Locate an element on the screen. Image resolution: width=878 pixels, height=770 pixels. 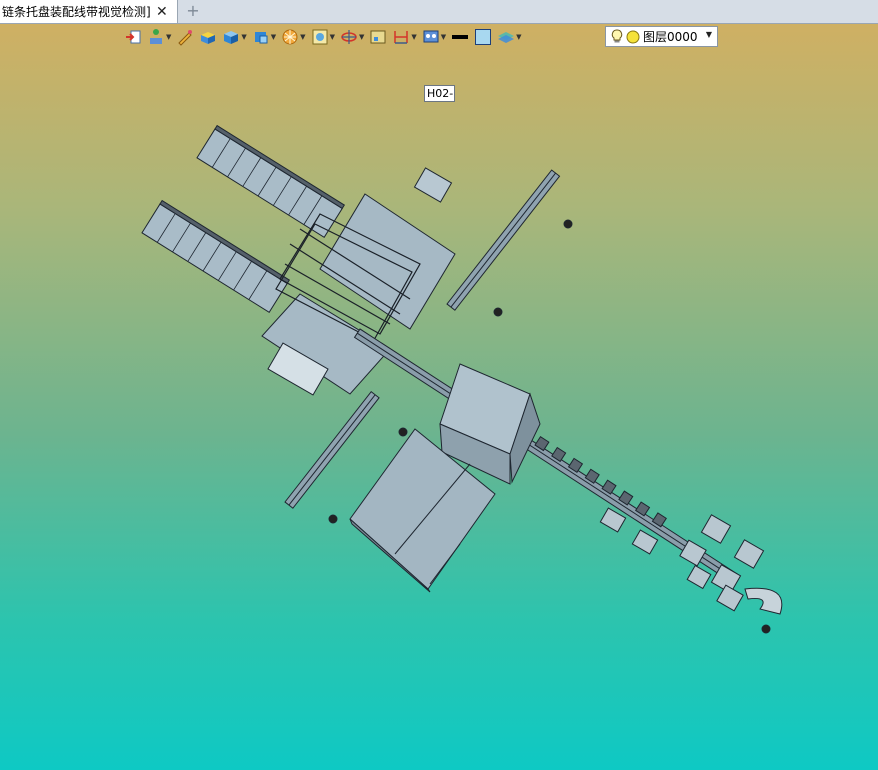
pencil-button is located at coordinates (185, 37).